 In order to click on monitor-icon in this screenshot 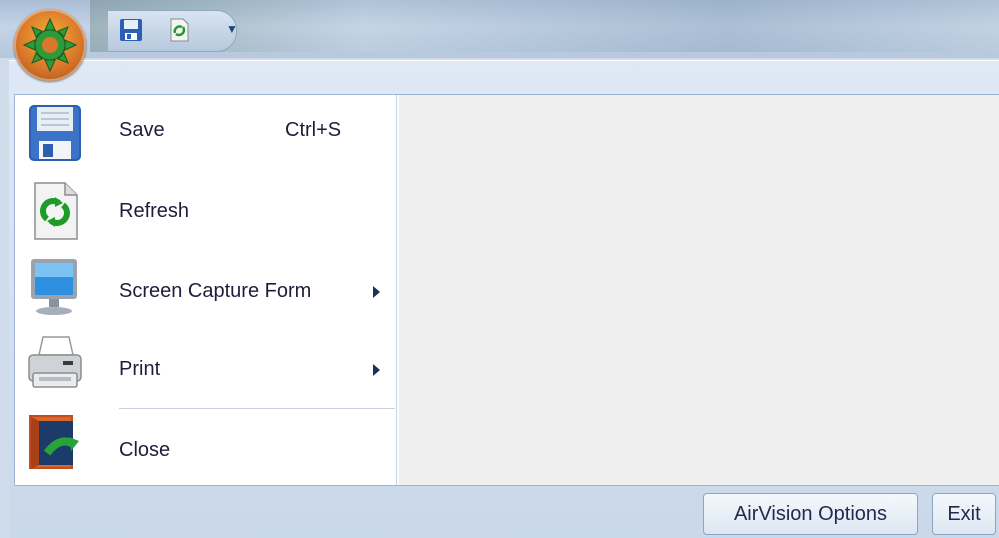, I will do `click(54, 287)`.